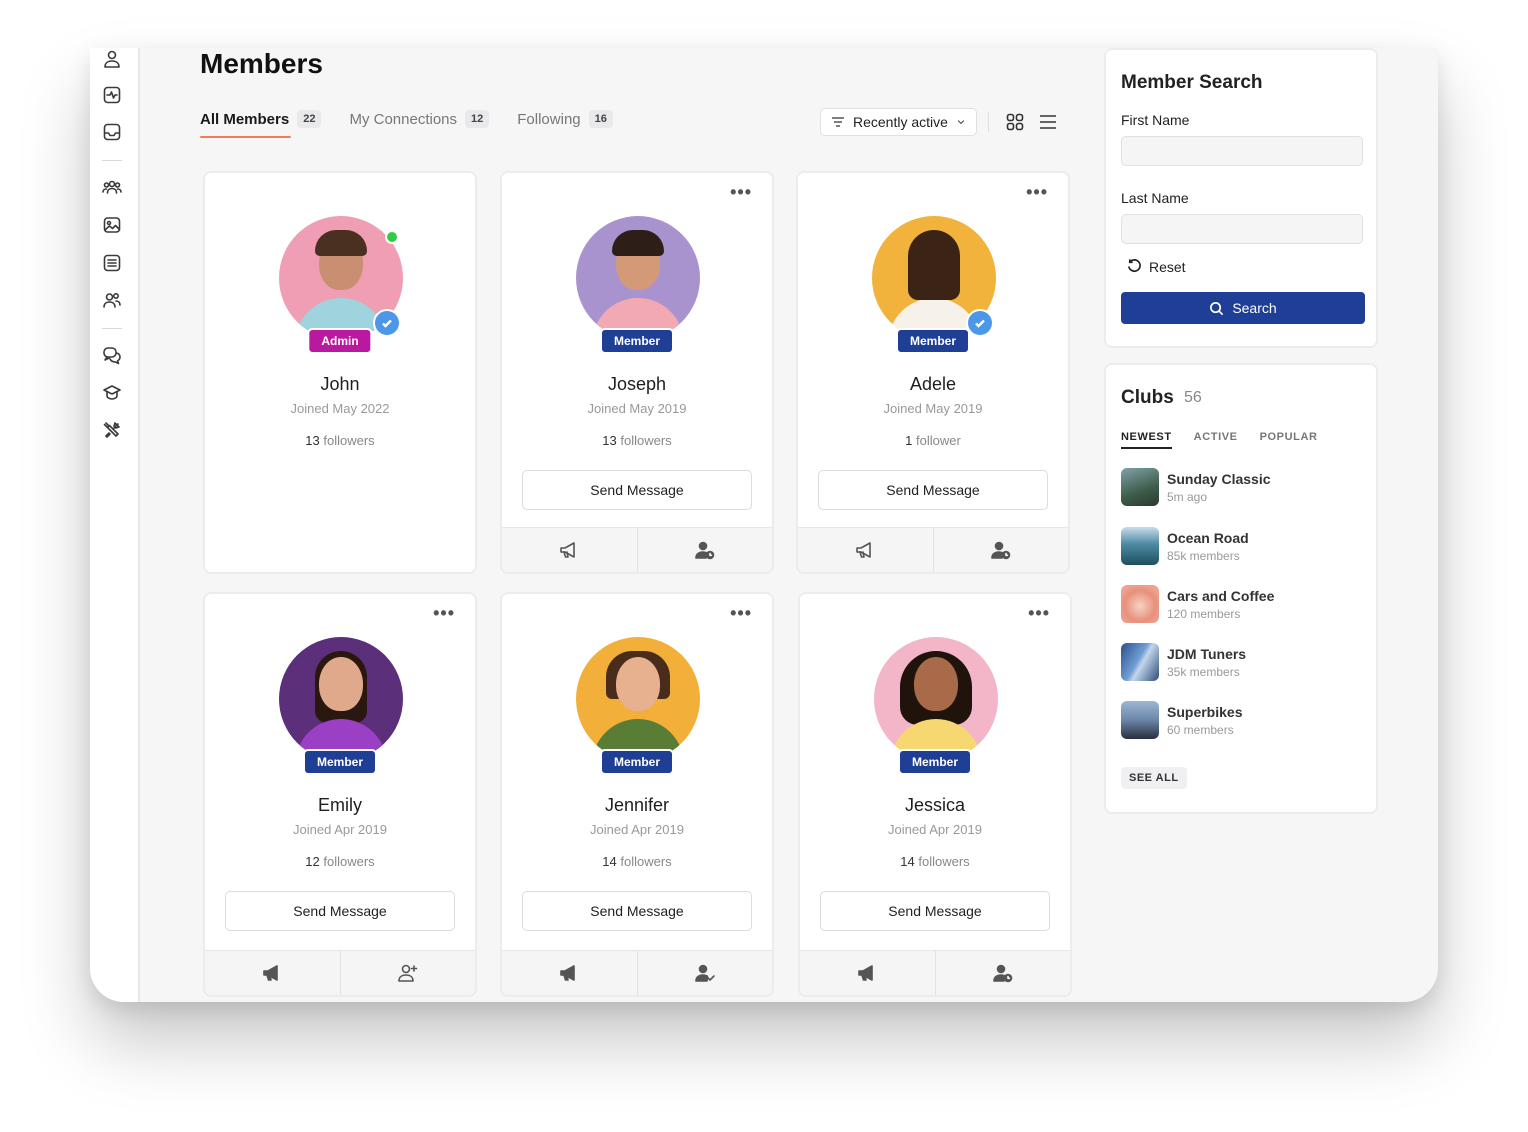 The image size is (1528, 1132). What do you see at coordinates (1146, 440) in the screenshot?
I see `club-tab-newest: NEWEST` at bounding box center [1146, 440].